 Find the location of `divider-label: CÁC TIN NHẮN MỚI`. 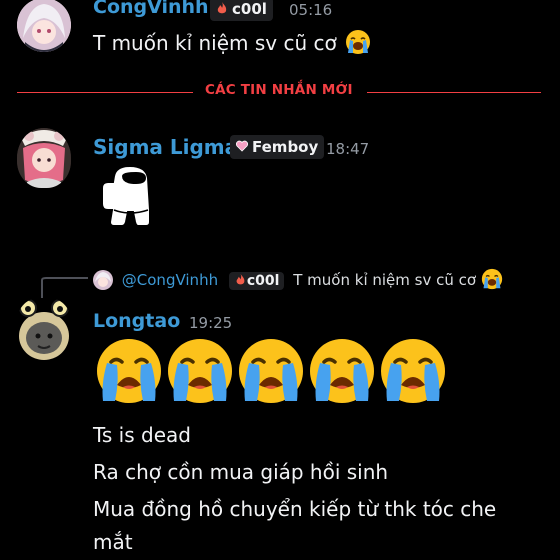

divider-label: CÁC TIN NHẮN MỚI is located at coordinates (279, 90).